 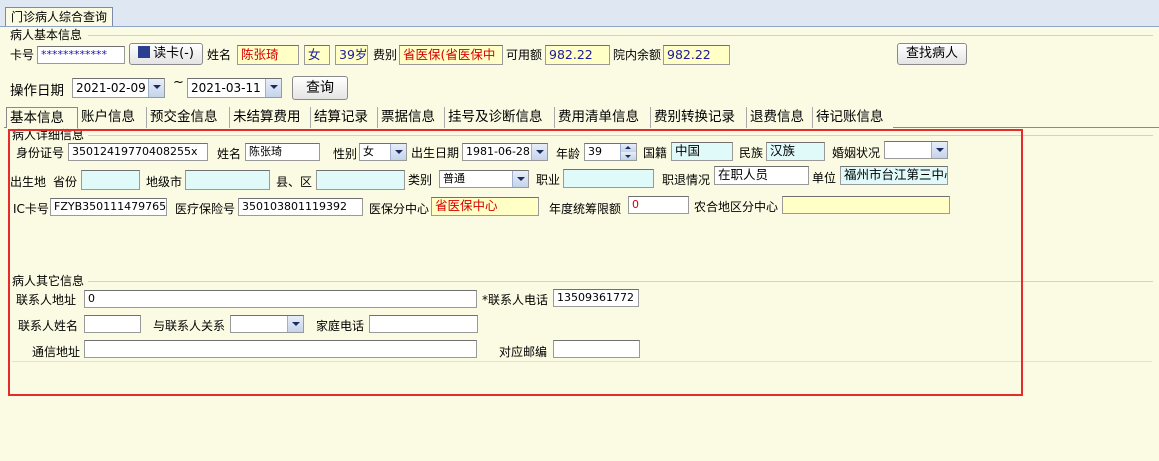 I want to click on fee-type-field: 省医保(省医保中, so click(x=451, y=55).